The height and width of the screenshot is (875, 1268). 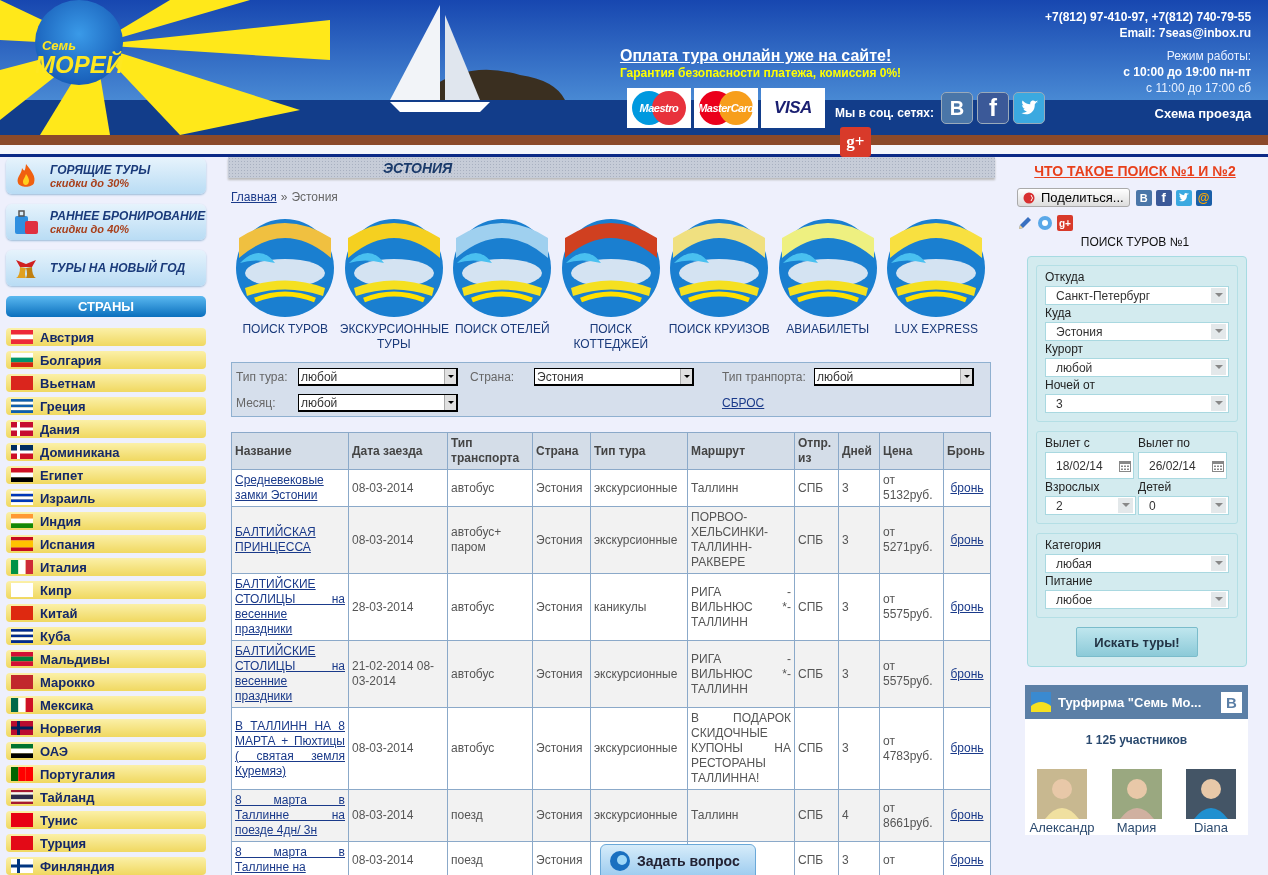 What do you see at coordinates (106, 659) in the screenshot?
I see `country-item: Мальдивы` at bounding box center [106, 659].